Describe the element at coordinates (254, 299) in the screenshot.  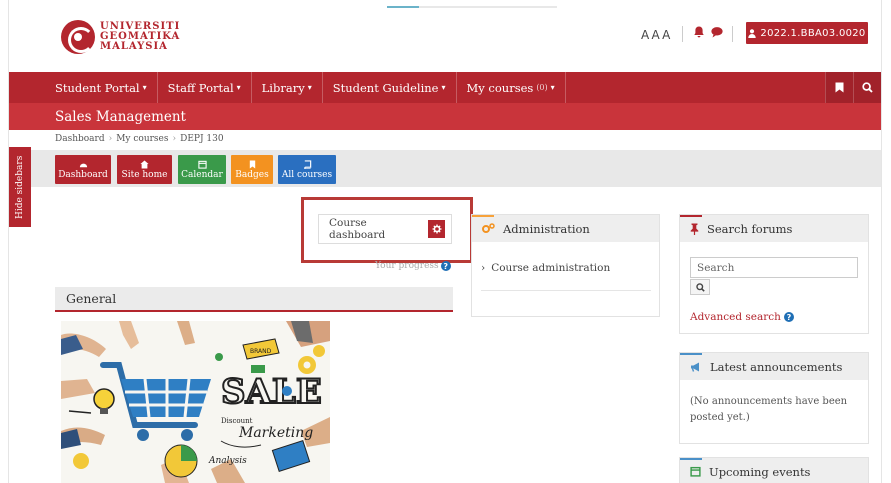
I see `section-header-general: General` at that location.